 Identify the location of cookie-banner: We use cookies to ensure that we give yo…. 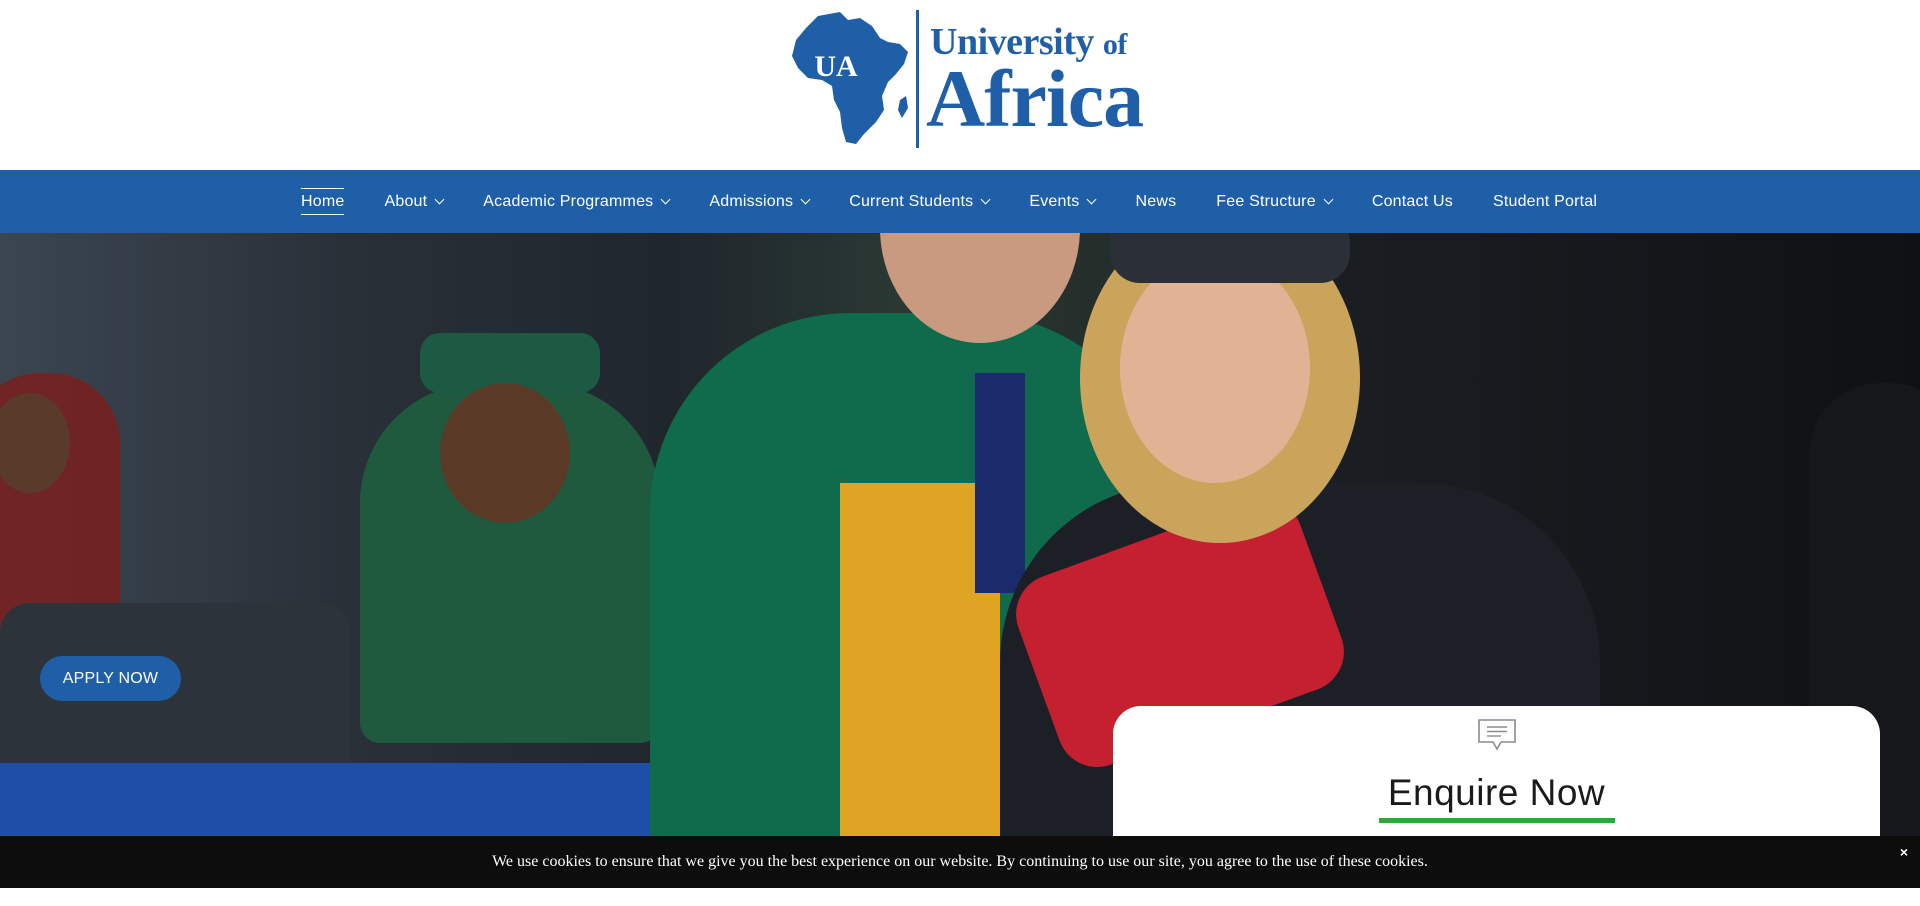
(960, 862).